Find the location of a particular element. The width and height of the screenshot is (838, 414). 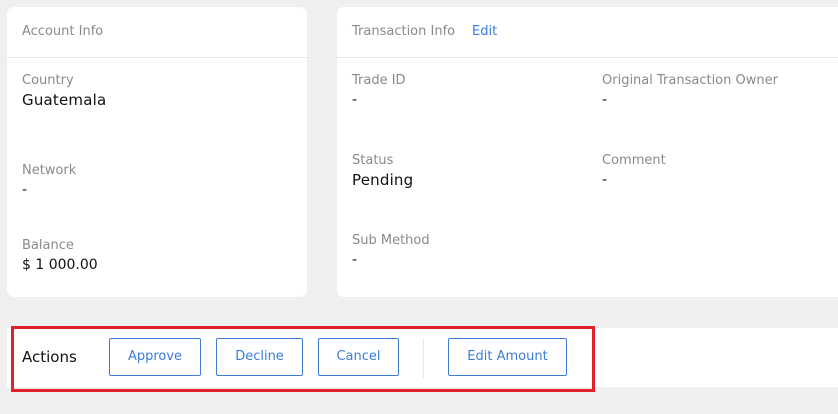

cancel-button: Cancel is located at coordinates (358, 357).